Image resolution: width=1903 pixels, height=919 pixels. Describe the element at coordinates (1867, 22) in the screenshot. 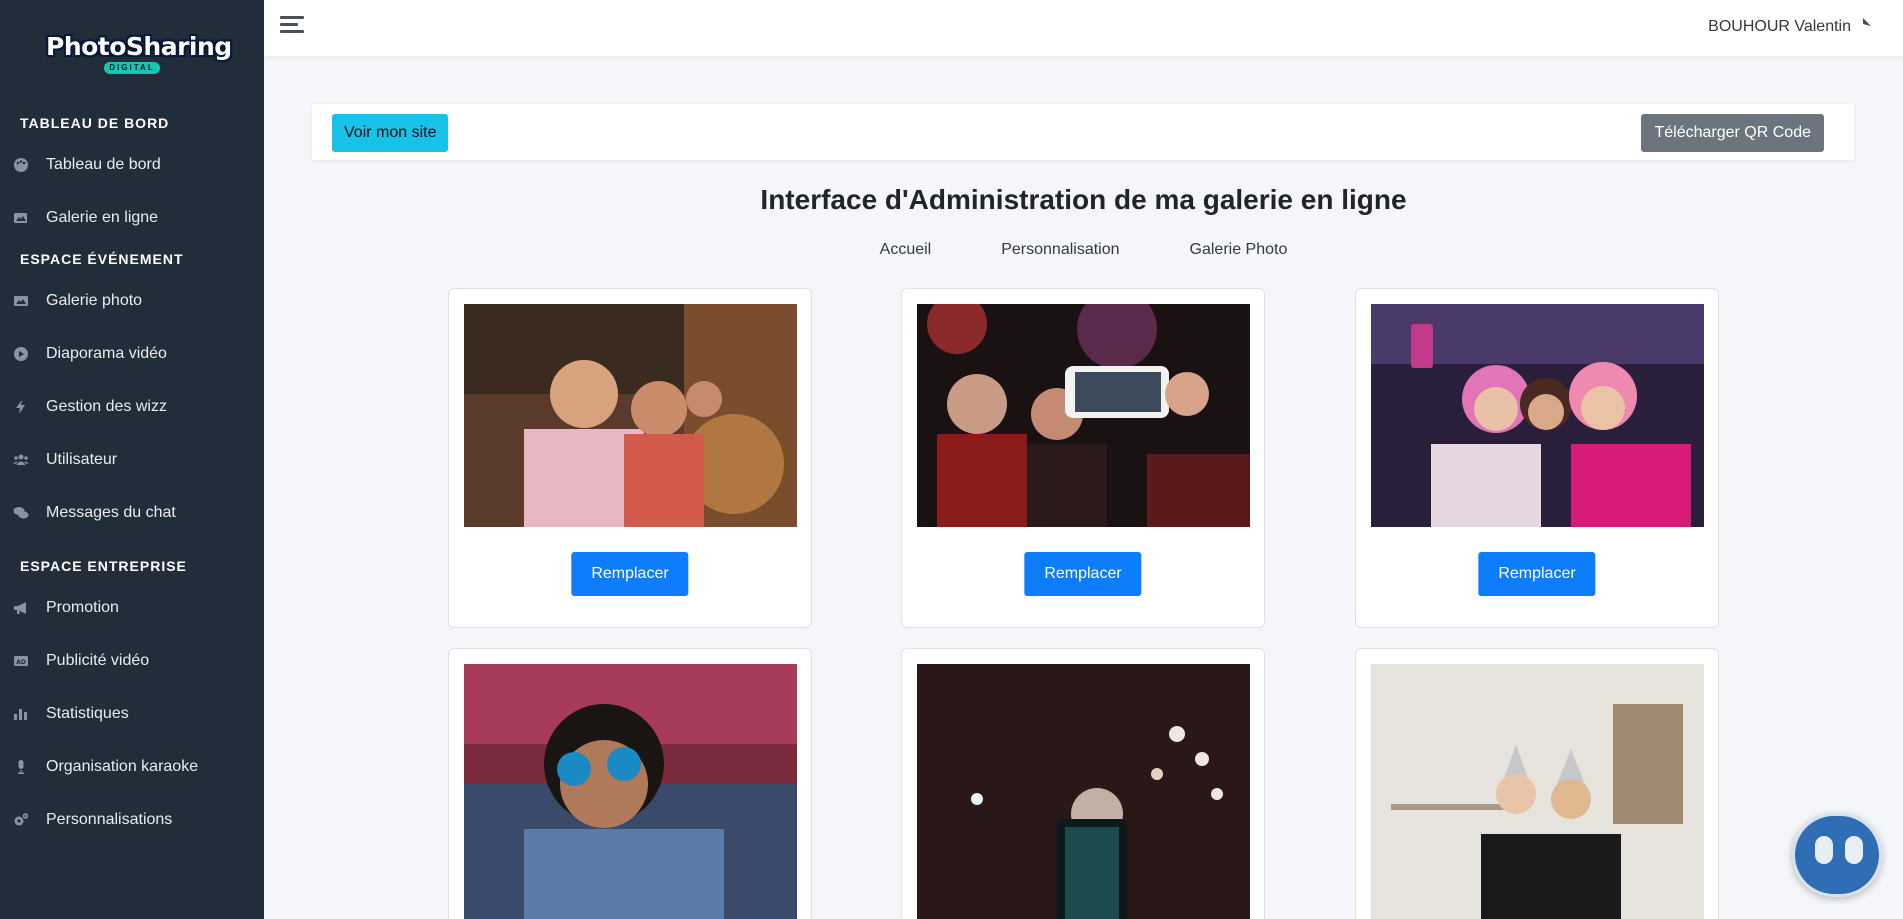

I see `caret-icon` at that location.